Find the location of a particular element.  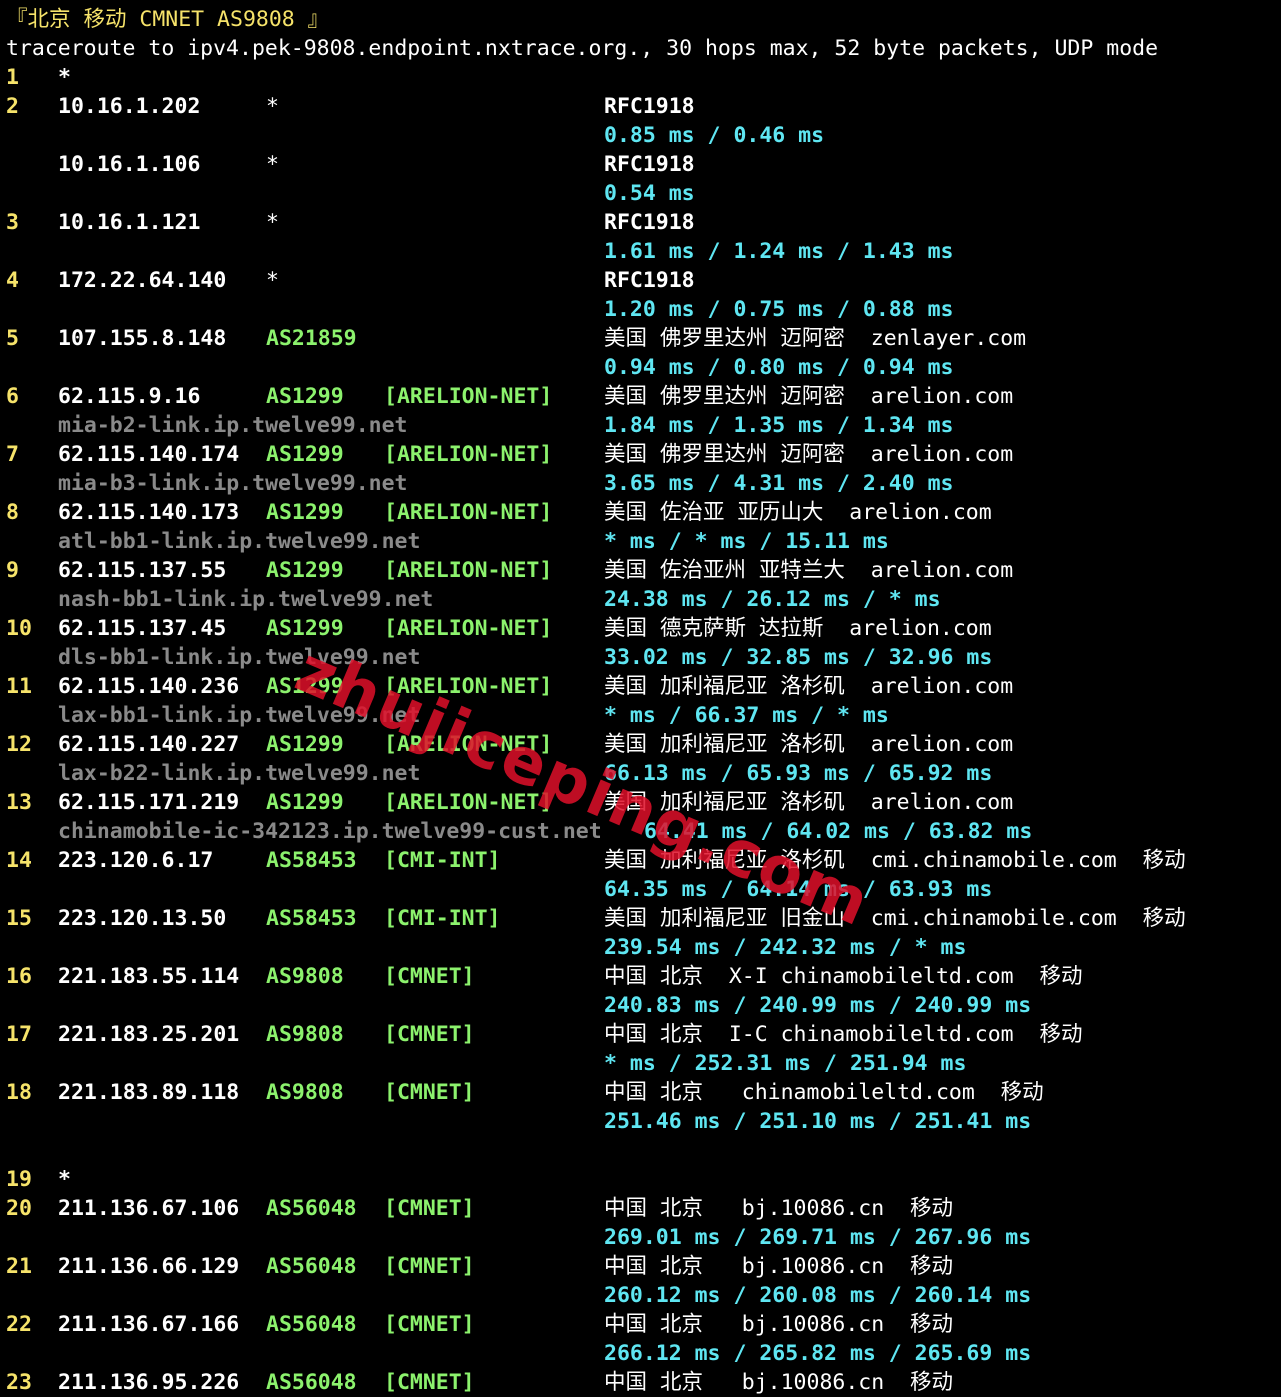

hop-asn: AS58453 is located at coordinates (311, 860).